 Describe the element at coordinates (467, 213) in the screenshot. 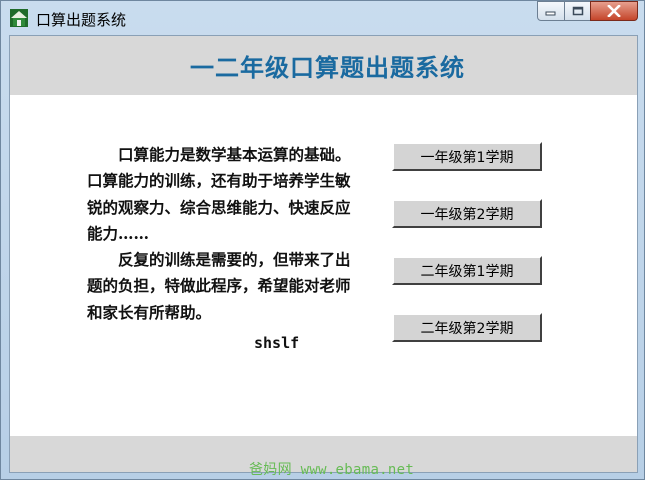

I see `grade1-term2-button: 一年级第2学期` at that location.